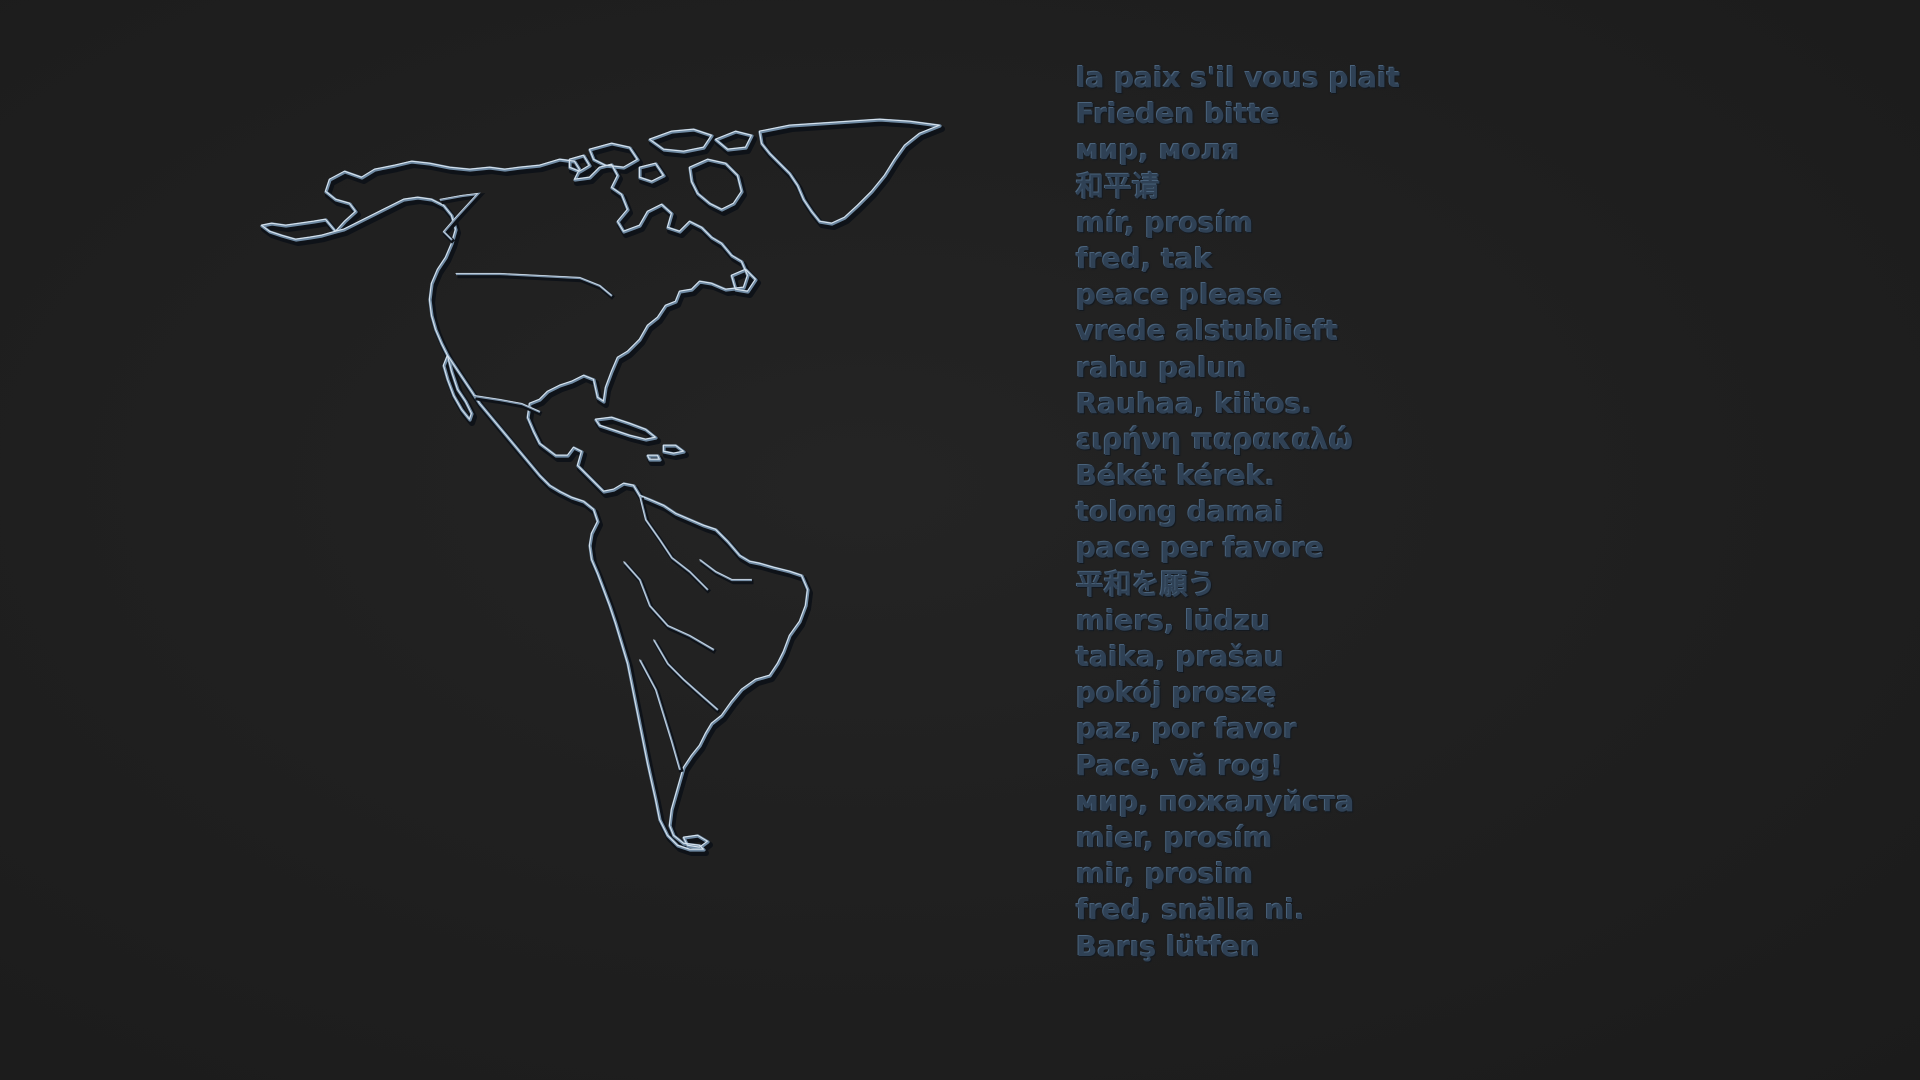 This screenshot has height=1080, width=1920. What do you see at coordinates (1173, 620) in the screenshot?
I see `peace-phrase: miers, lūdzu` at bounding box center [1173, 620].